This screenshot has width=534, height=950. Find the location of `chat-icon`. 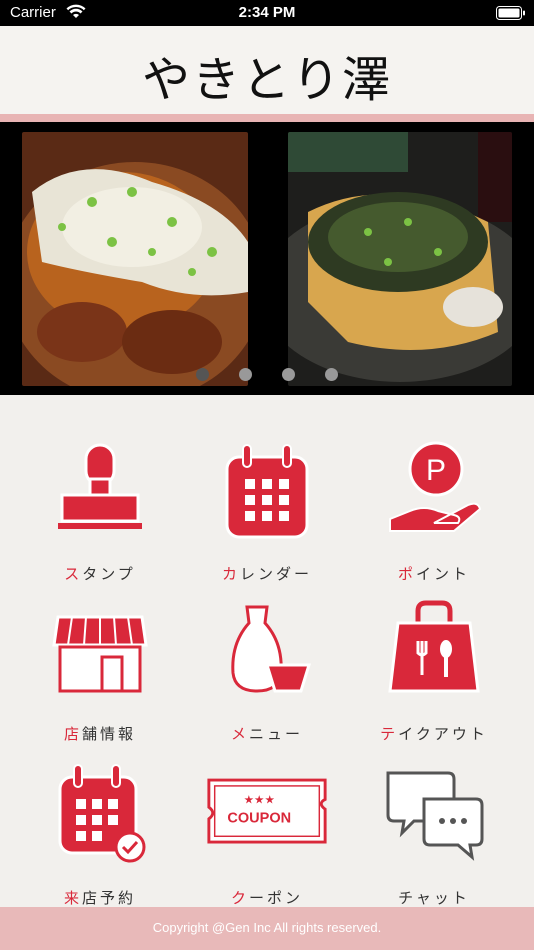

chat-icon is located at coordinates (435, 816).